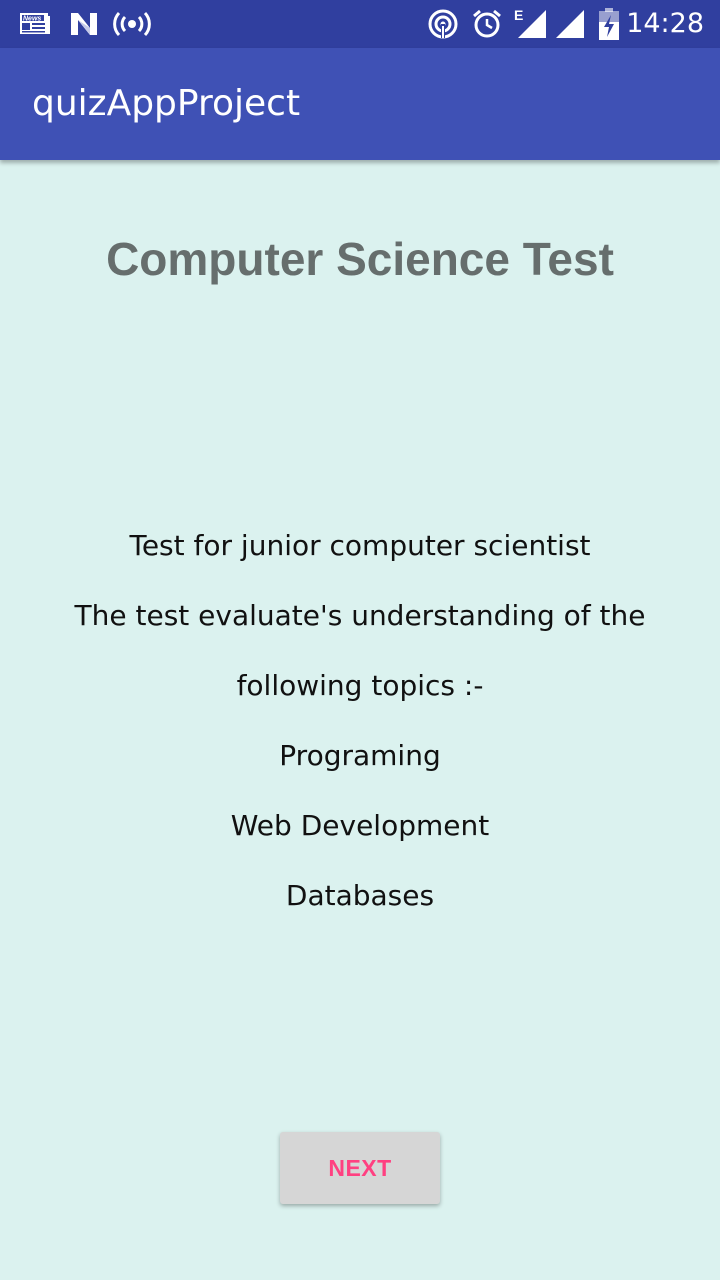 This screenshot has width=720, height=1280. I want to click on topic-web-development: Web Development, so click(360, 825).